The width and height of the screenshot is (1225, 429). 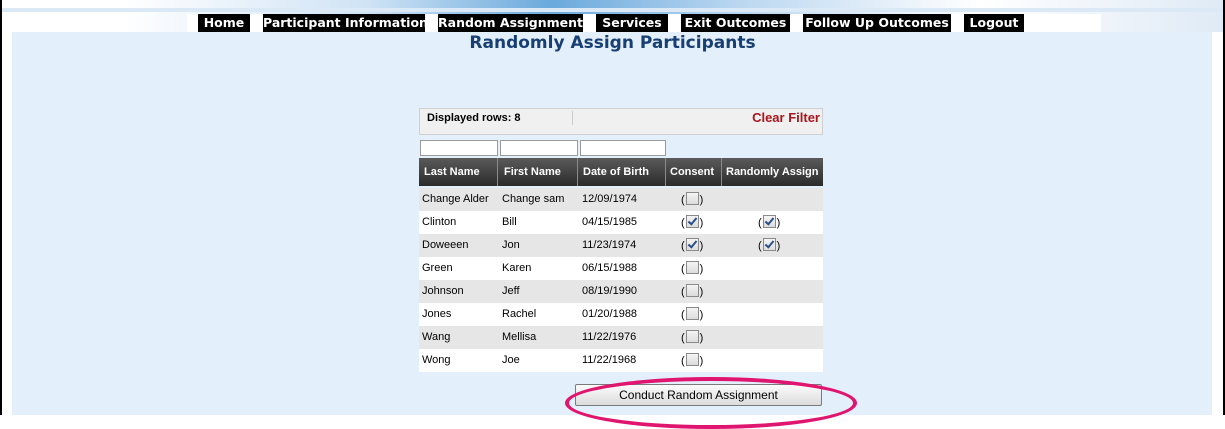 What do you see at coordinates (735, 23) in the screenshot?
I see `nav-exit-outcomes: Exit Outcomes` at bounding box center [735, 23].